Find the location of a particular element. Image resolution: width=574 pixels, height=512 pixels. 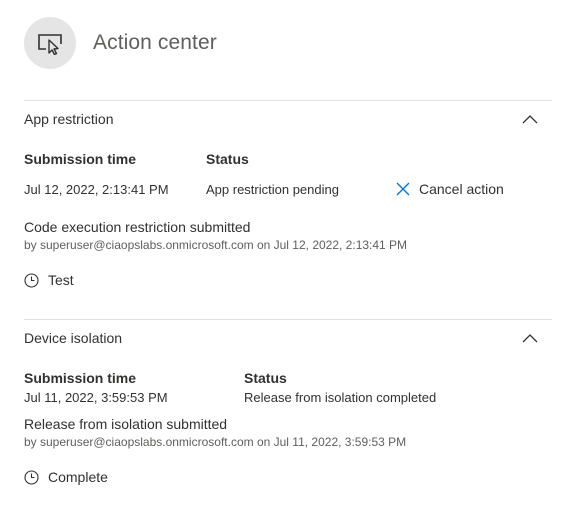

screen-pointer-icon is located at coordinates (50, 43).